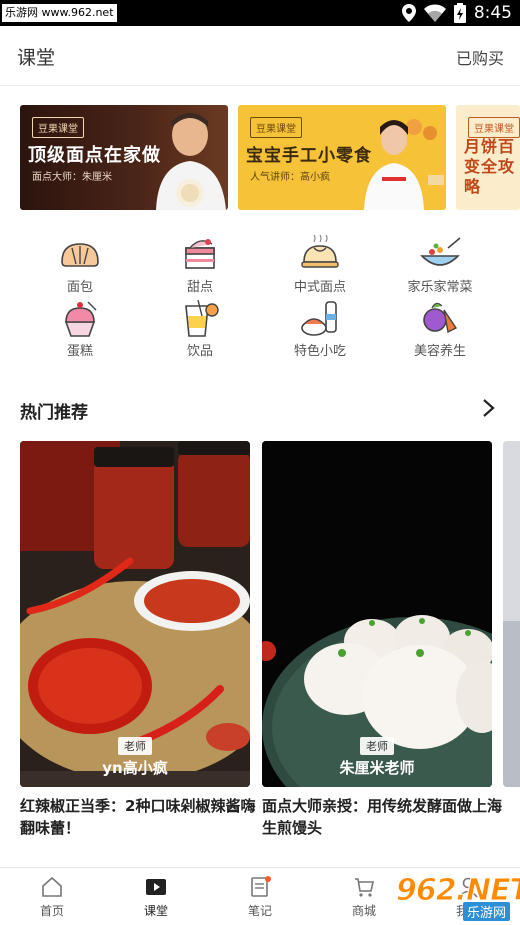  What do you see at coordinates (377, 768) in the screenshot?
I see `author-name: 朱厘米老师` at bounding box center [377, 768].